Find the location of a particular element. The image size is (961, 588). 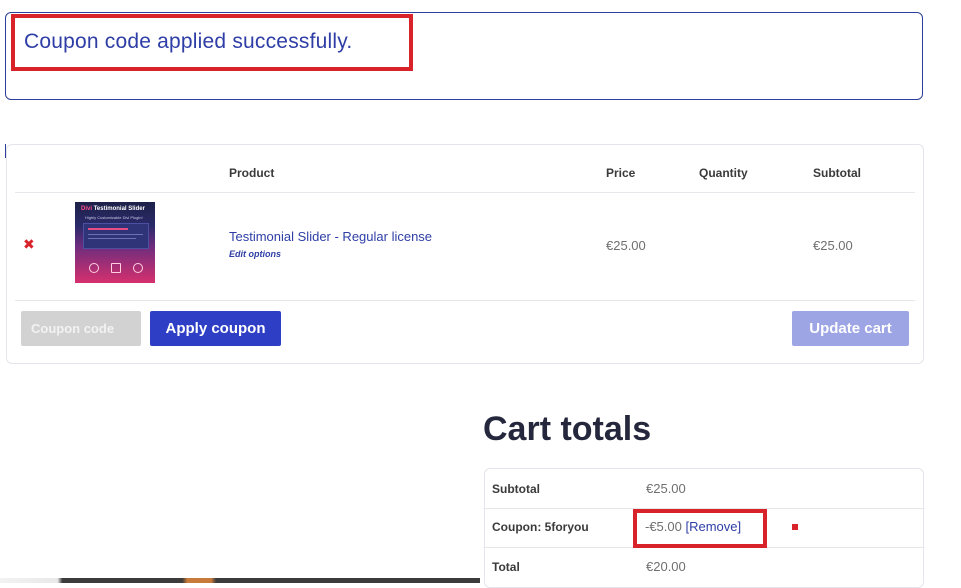

total-label: Total is located at coordinates (506, 567).